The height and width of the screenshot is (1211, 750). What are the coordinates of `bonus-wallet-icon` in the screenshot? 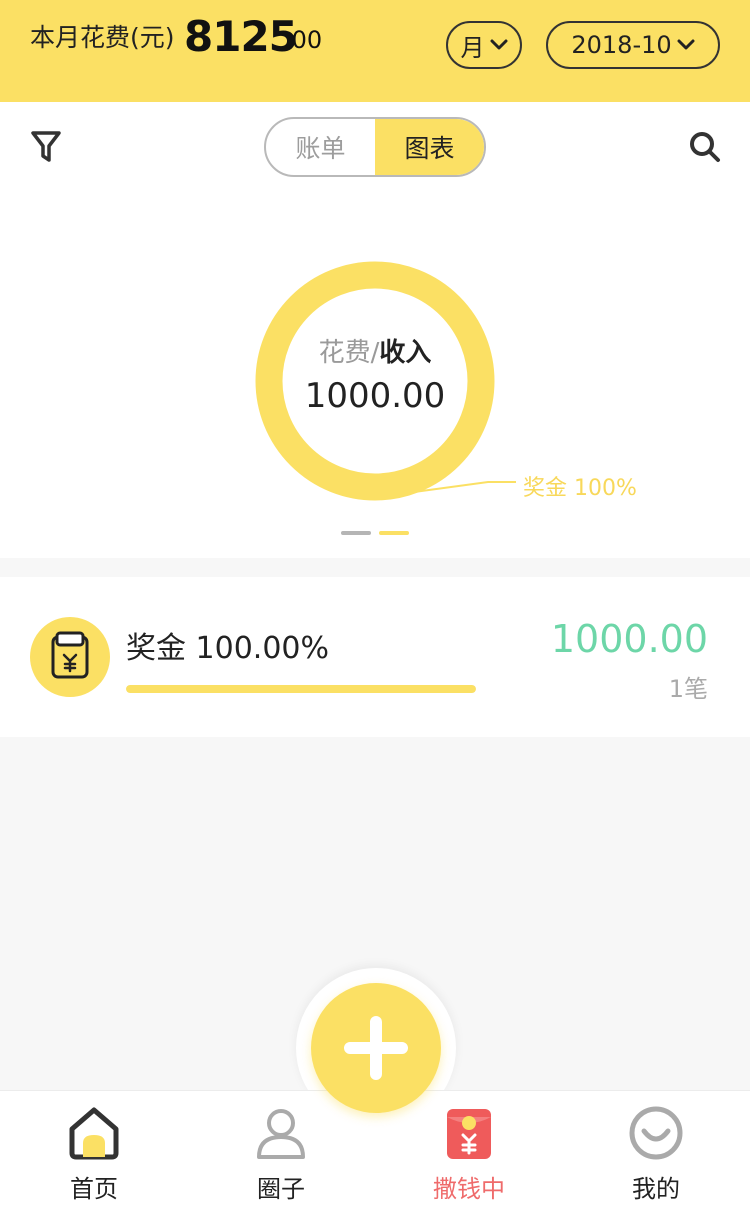 It's located at (70, 657).